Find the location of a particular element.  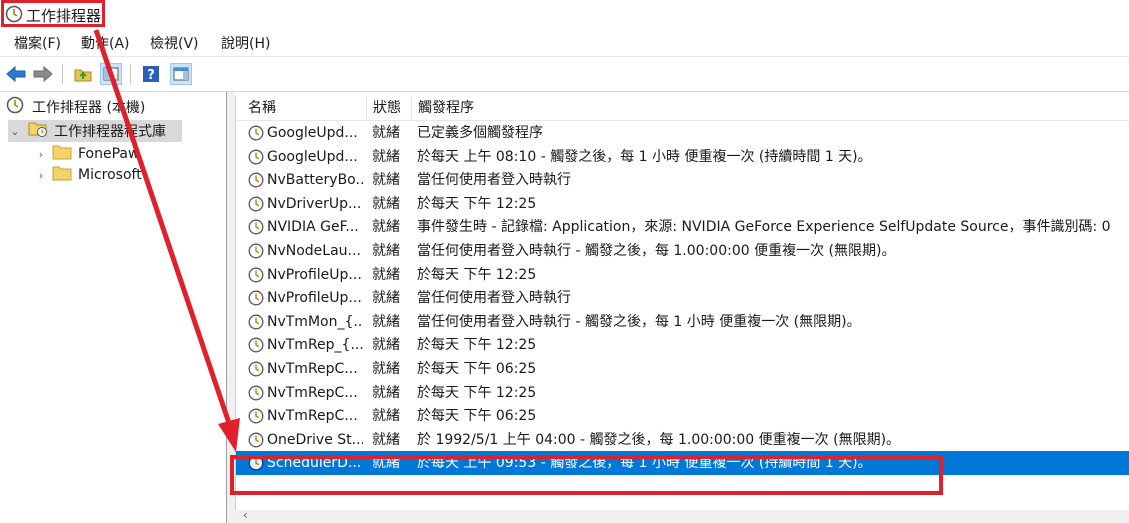

tree-item-folder: › FonePaw is located at coordinates (86, 154).